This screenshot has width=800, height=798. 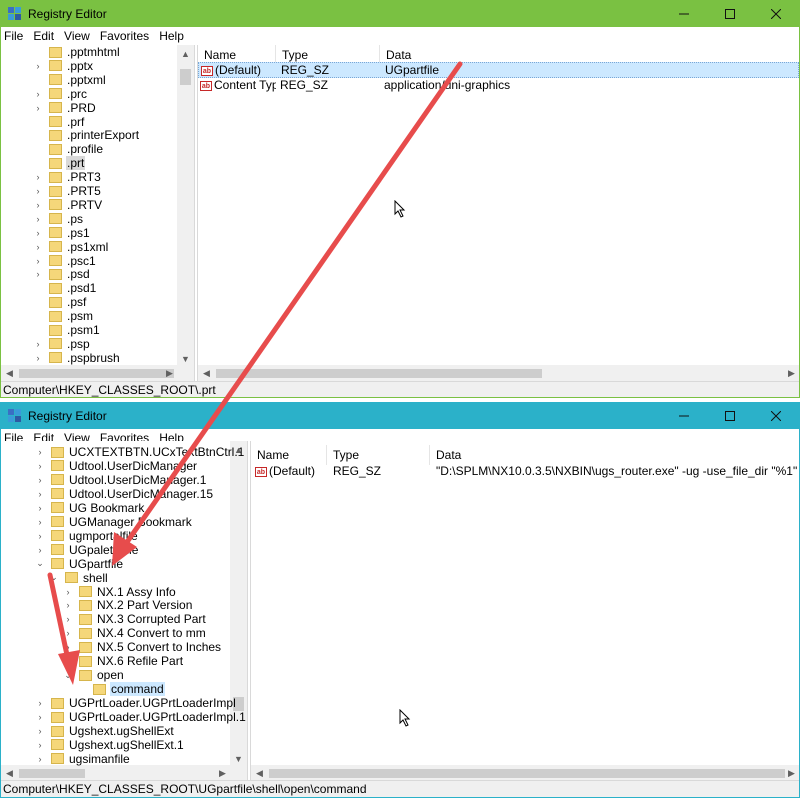 What do you see at coordinates (135, 619) in the screenshot?
I see `tree-item: › NX.3 Corrupted Part` at bounding box center [135, 619].